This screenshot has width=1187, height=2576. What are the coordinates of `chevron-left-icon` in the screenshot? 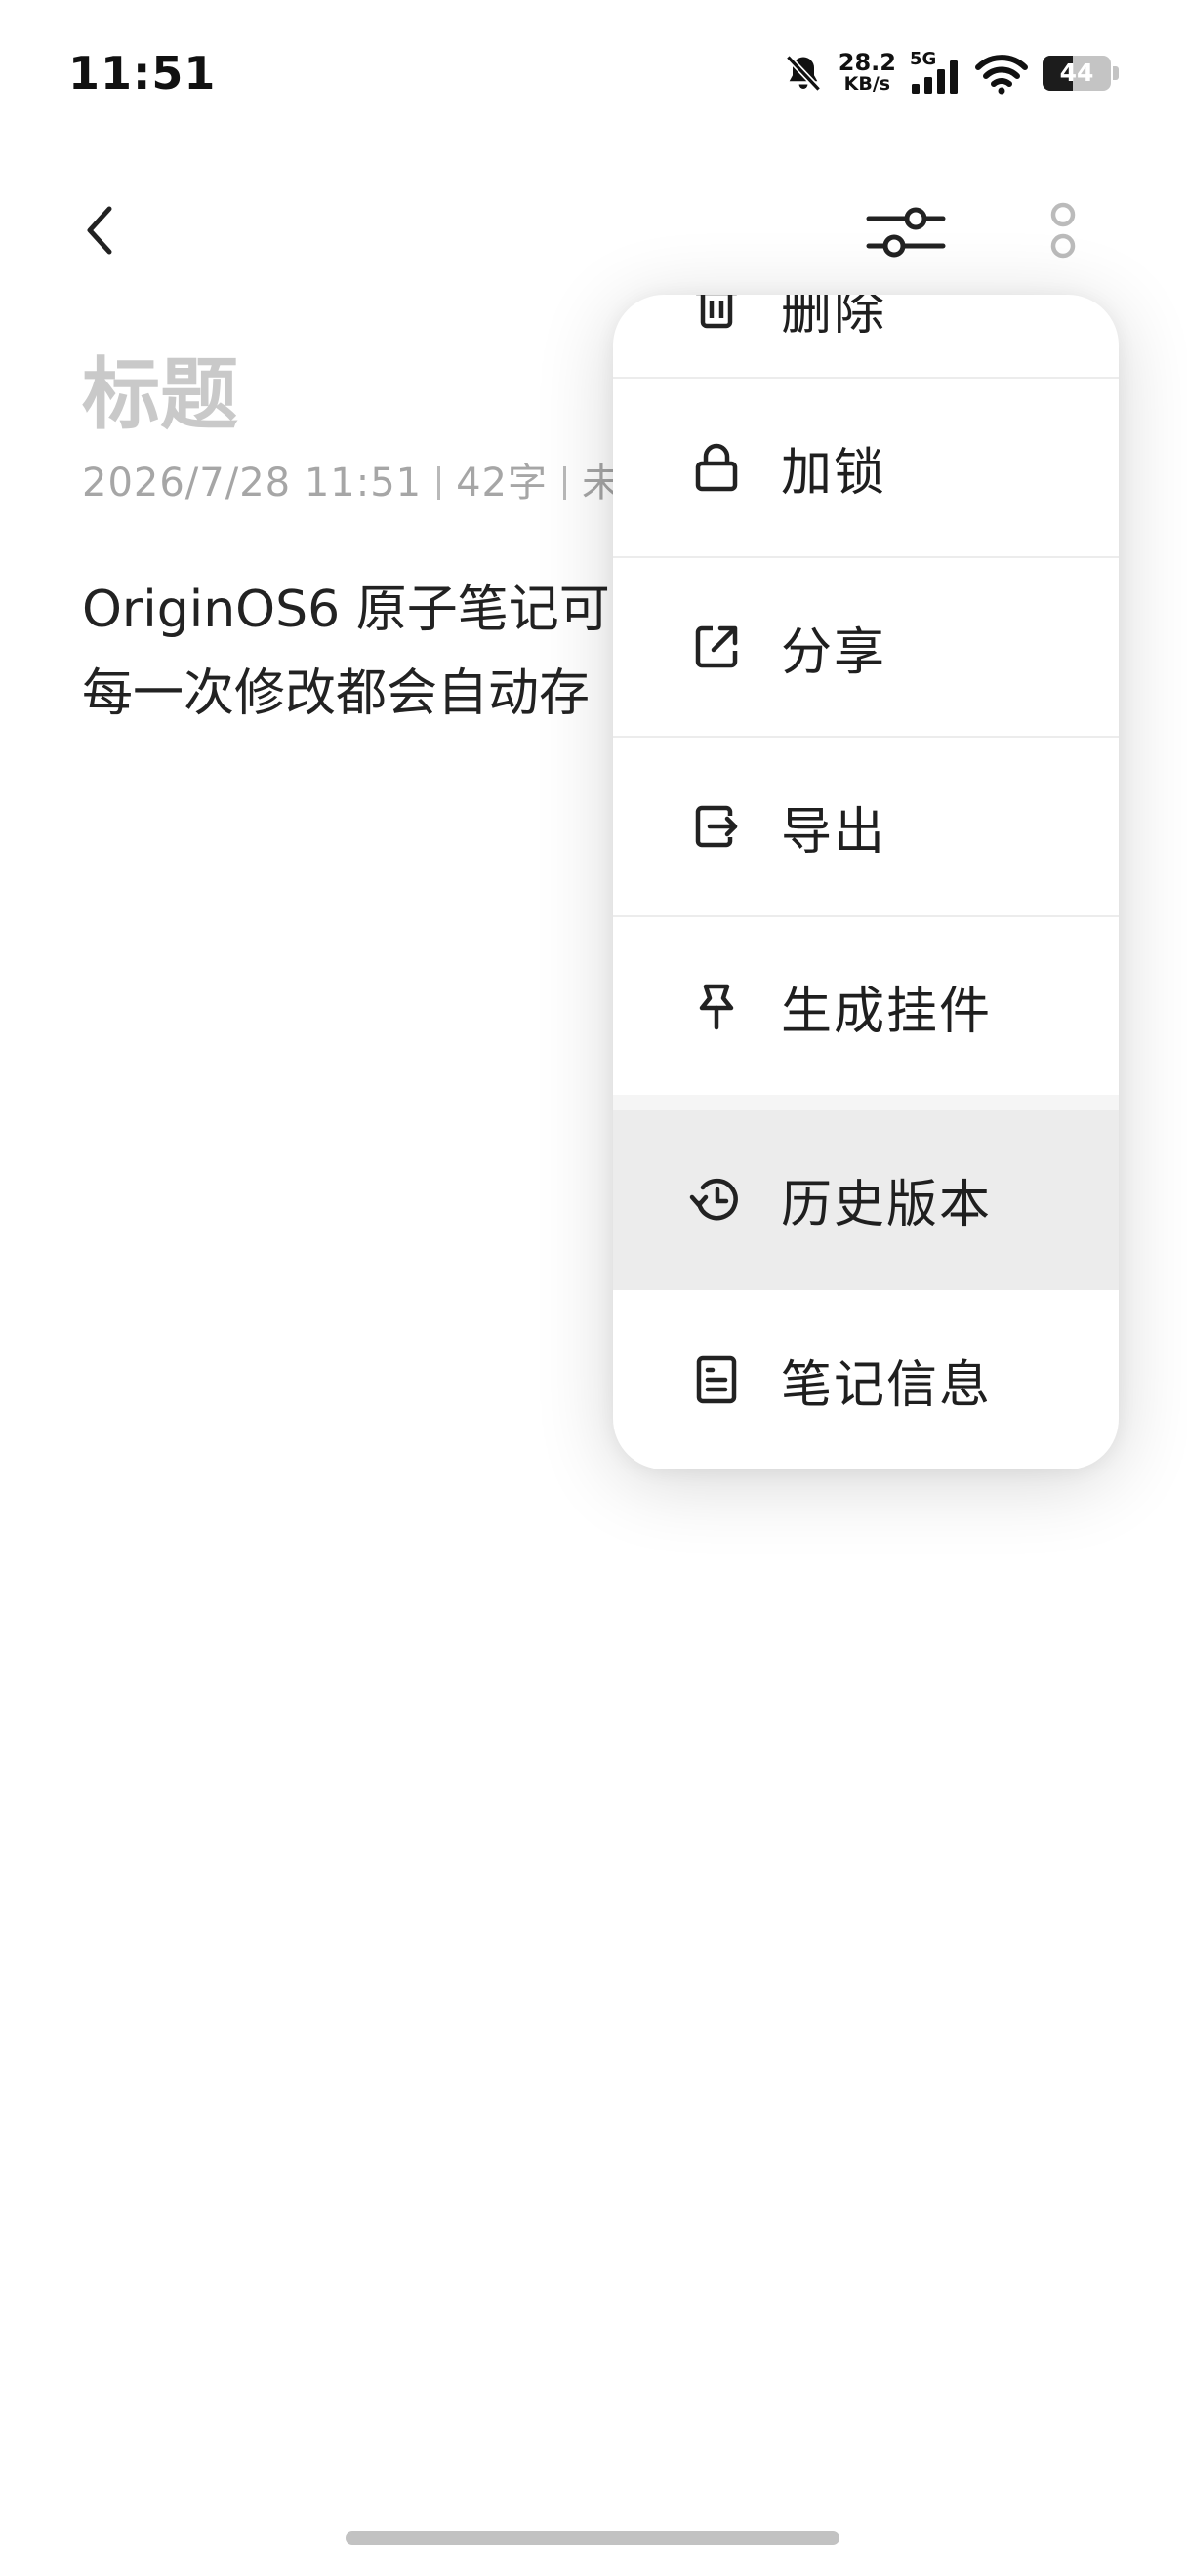 It's located at (99, 230).